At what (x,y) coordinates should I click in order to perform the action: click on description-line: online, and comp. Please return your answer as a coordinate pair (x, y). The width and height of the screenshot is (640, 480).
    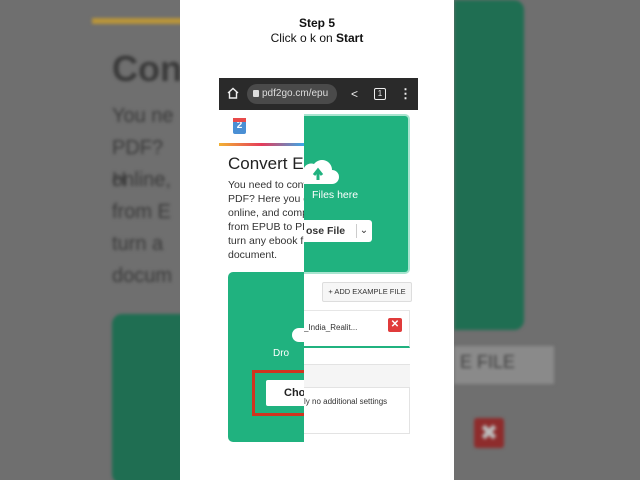
    Looking at the image, I should click on (266, 213).